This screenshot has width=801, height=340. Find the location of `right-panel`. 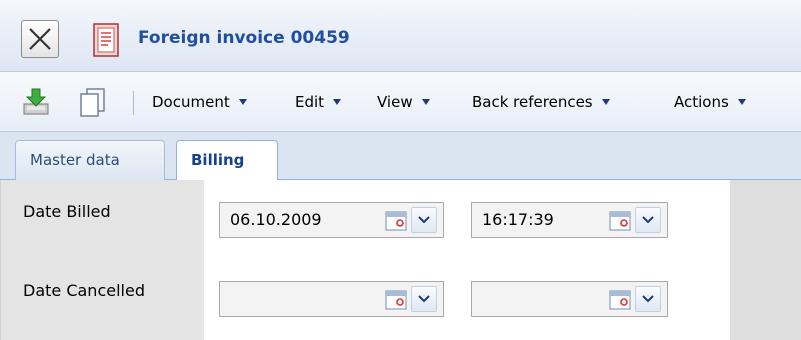

right-panel is located at coordinates (765, 260).